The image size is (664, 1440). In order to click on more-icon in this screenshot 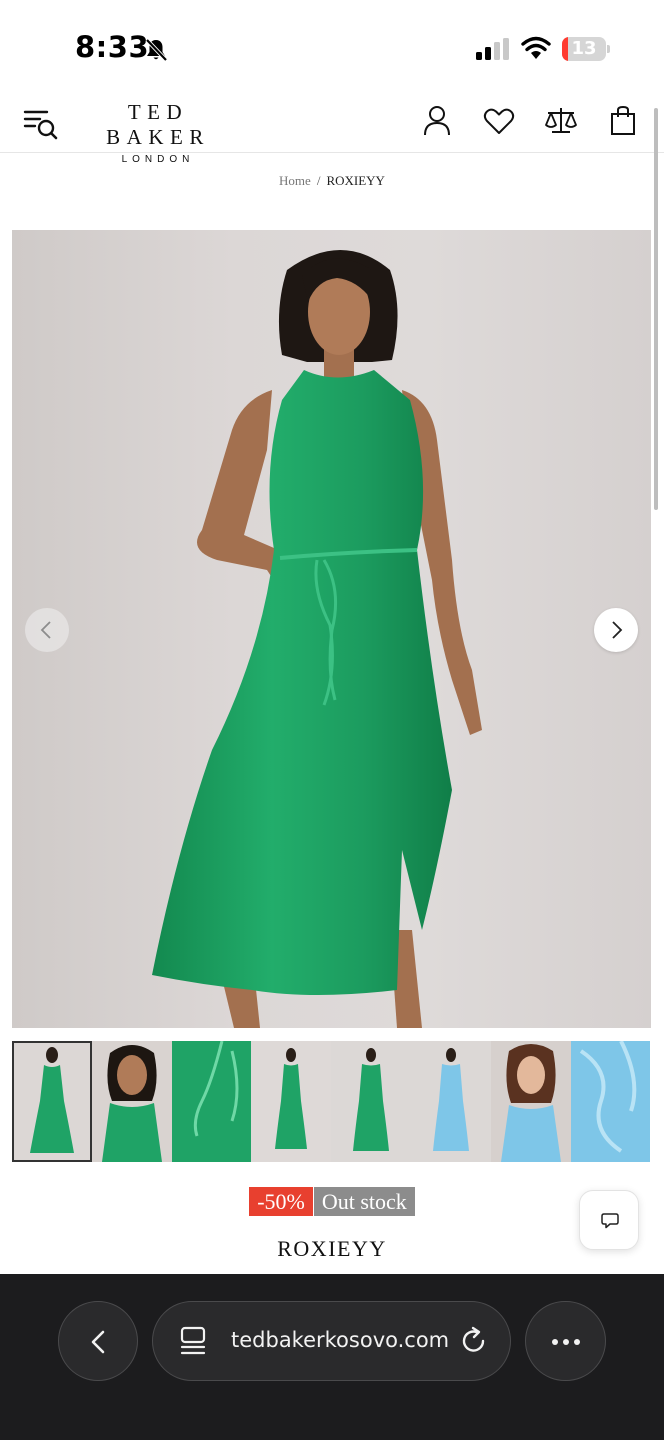, I will do `click(566, 1342)`.